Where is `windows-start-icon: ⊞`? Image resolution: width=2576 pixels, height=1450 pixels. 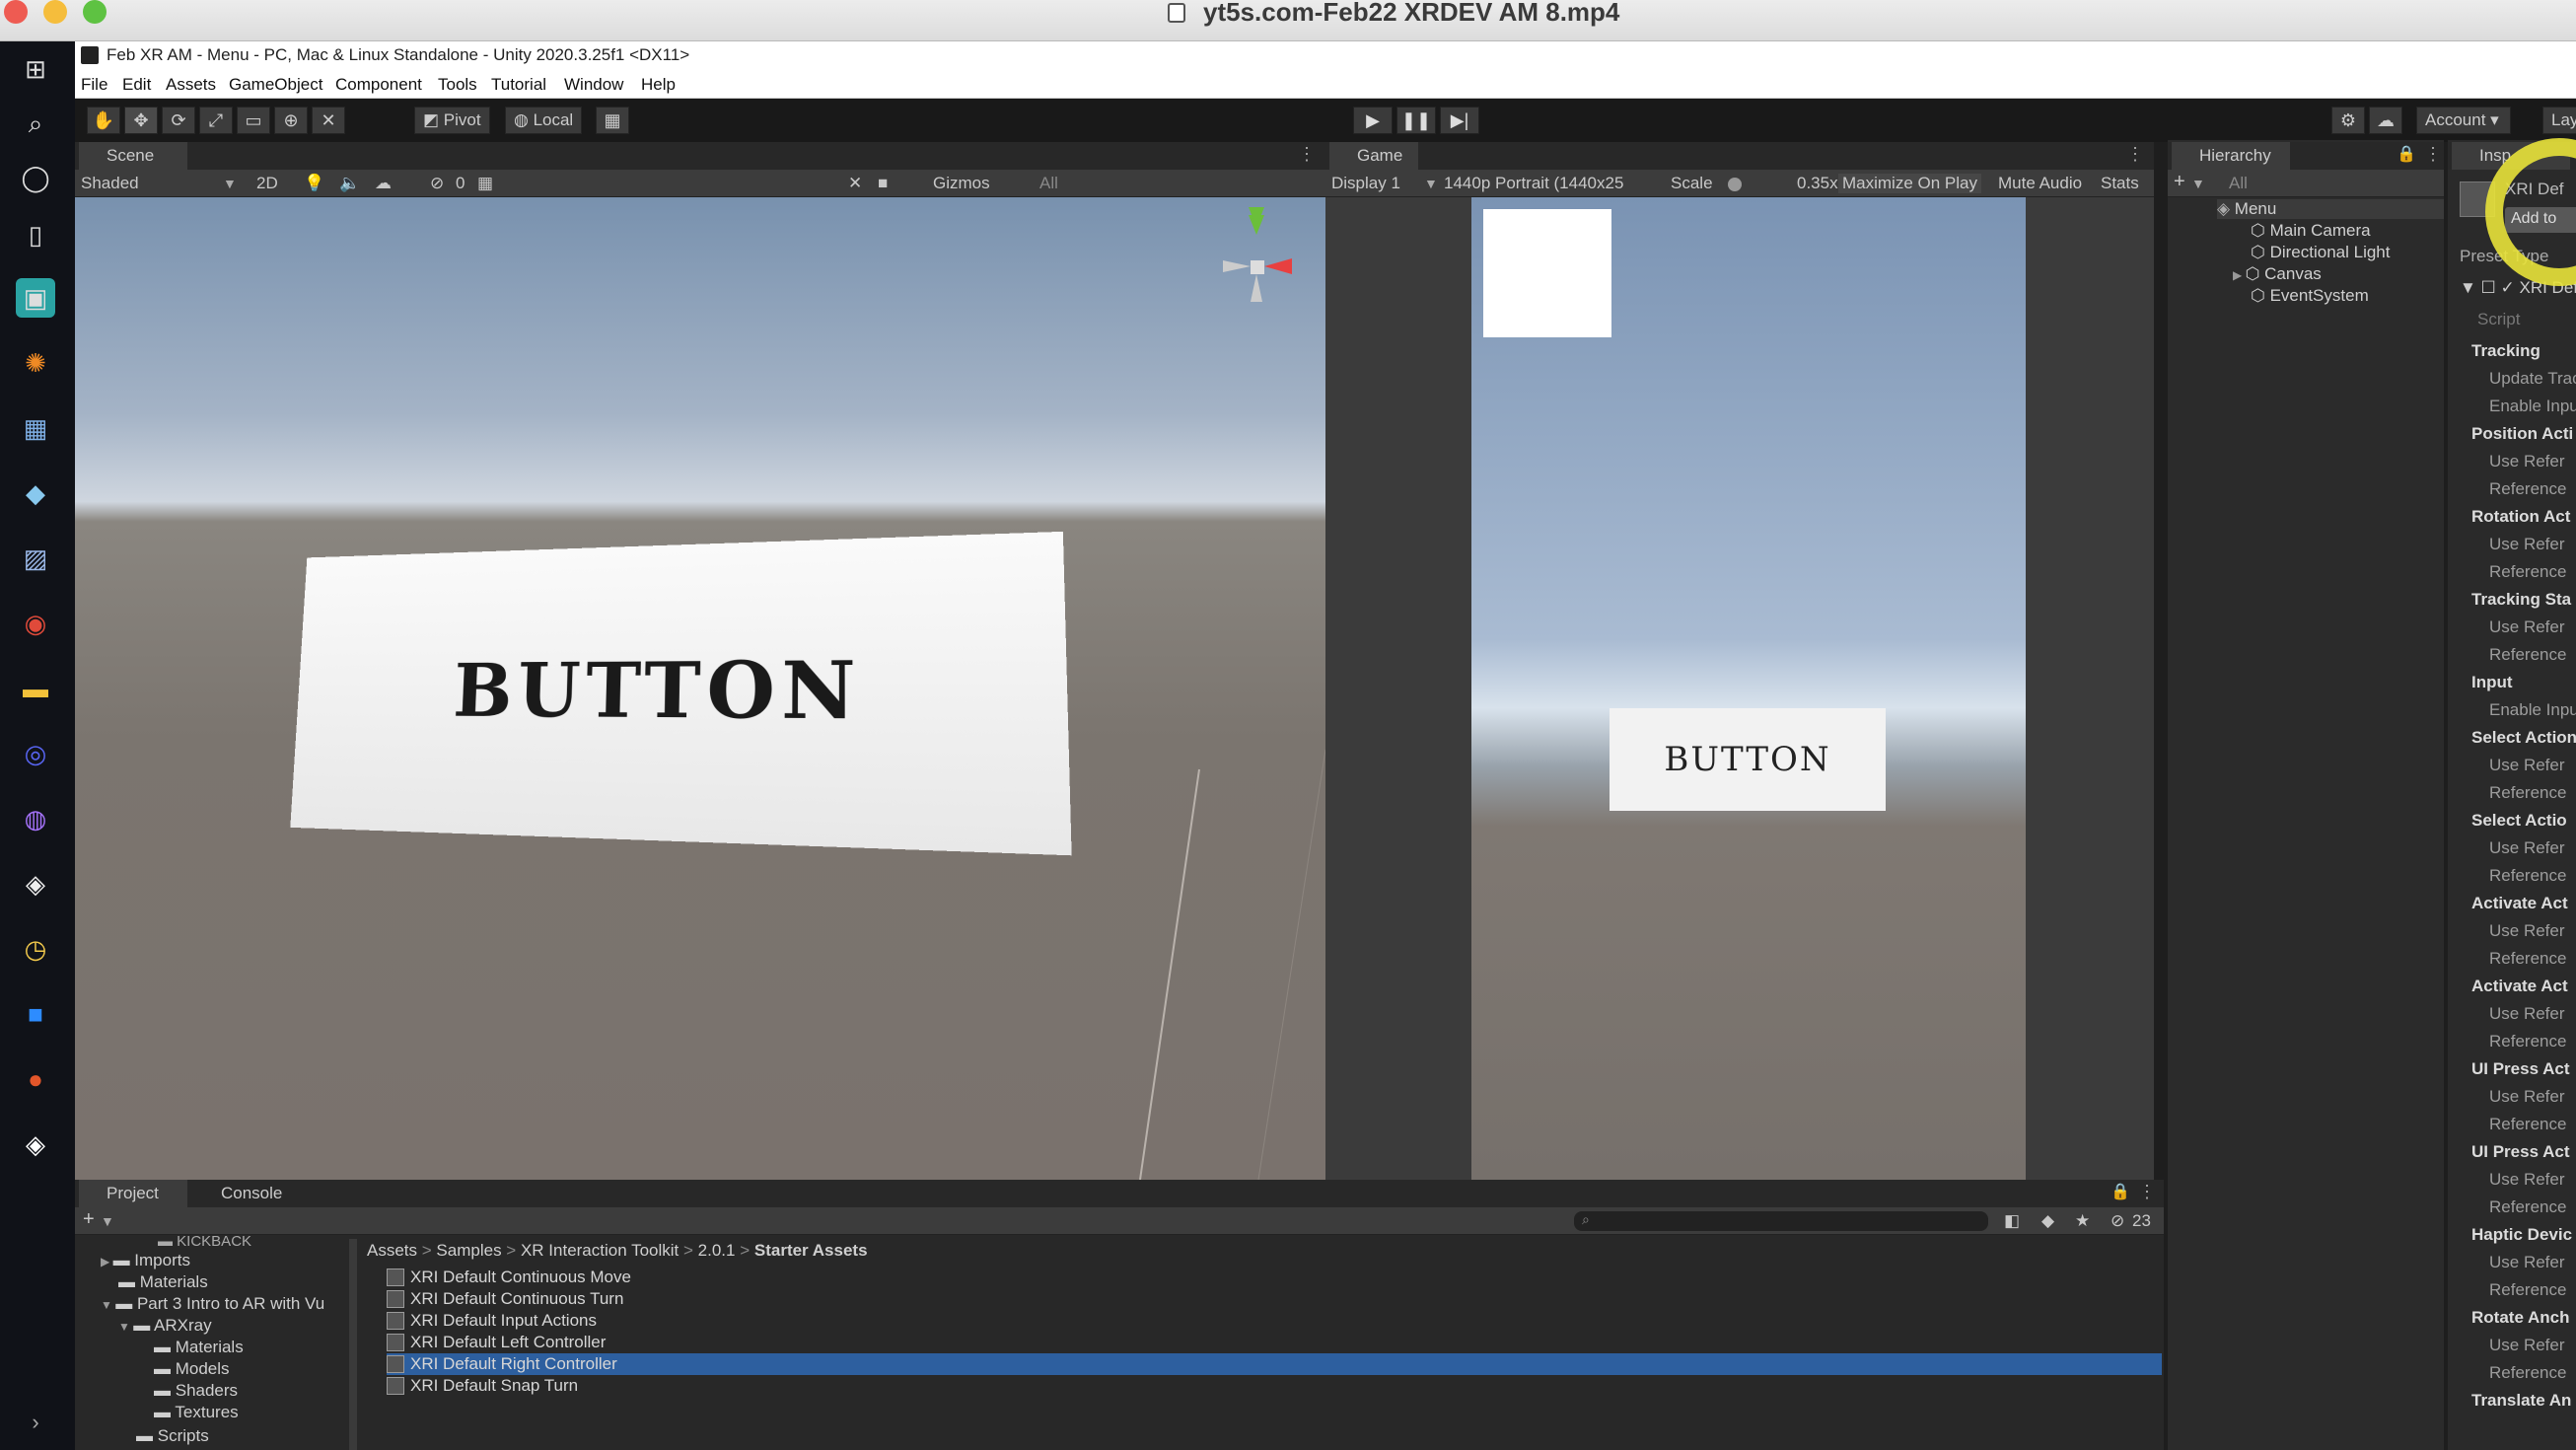 windows-start-icon: ⊞ is located at coordinates (35, 69).